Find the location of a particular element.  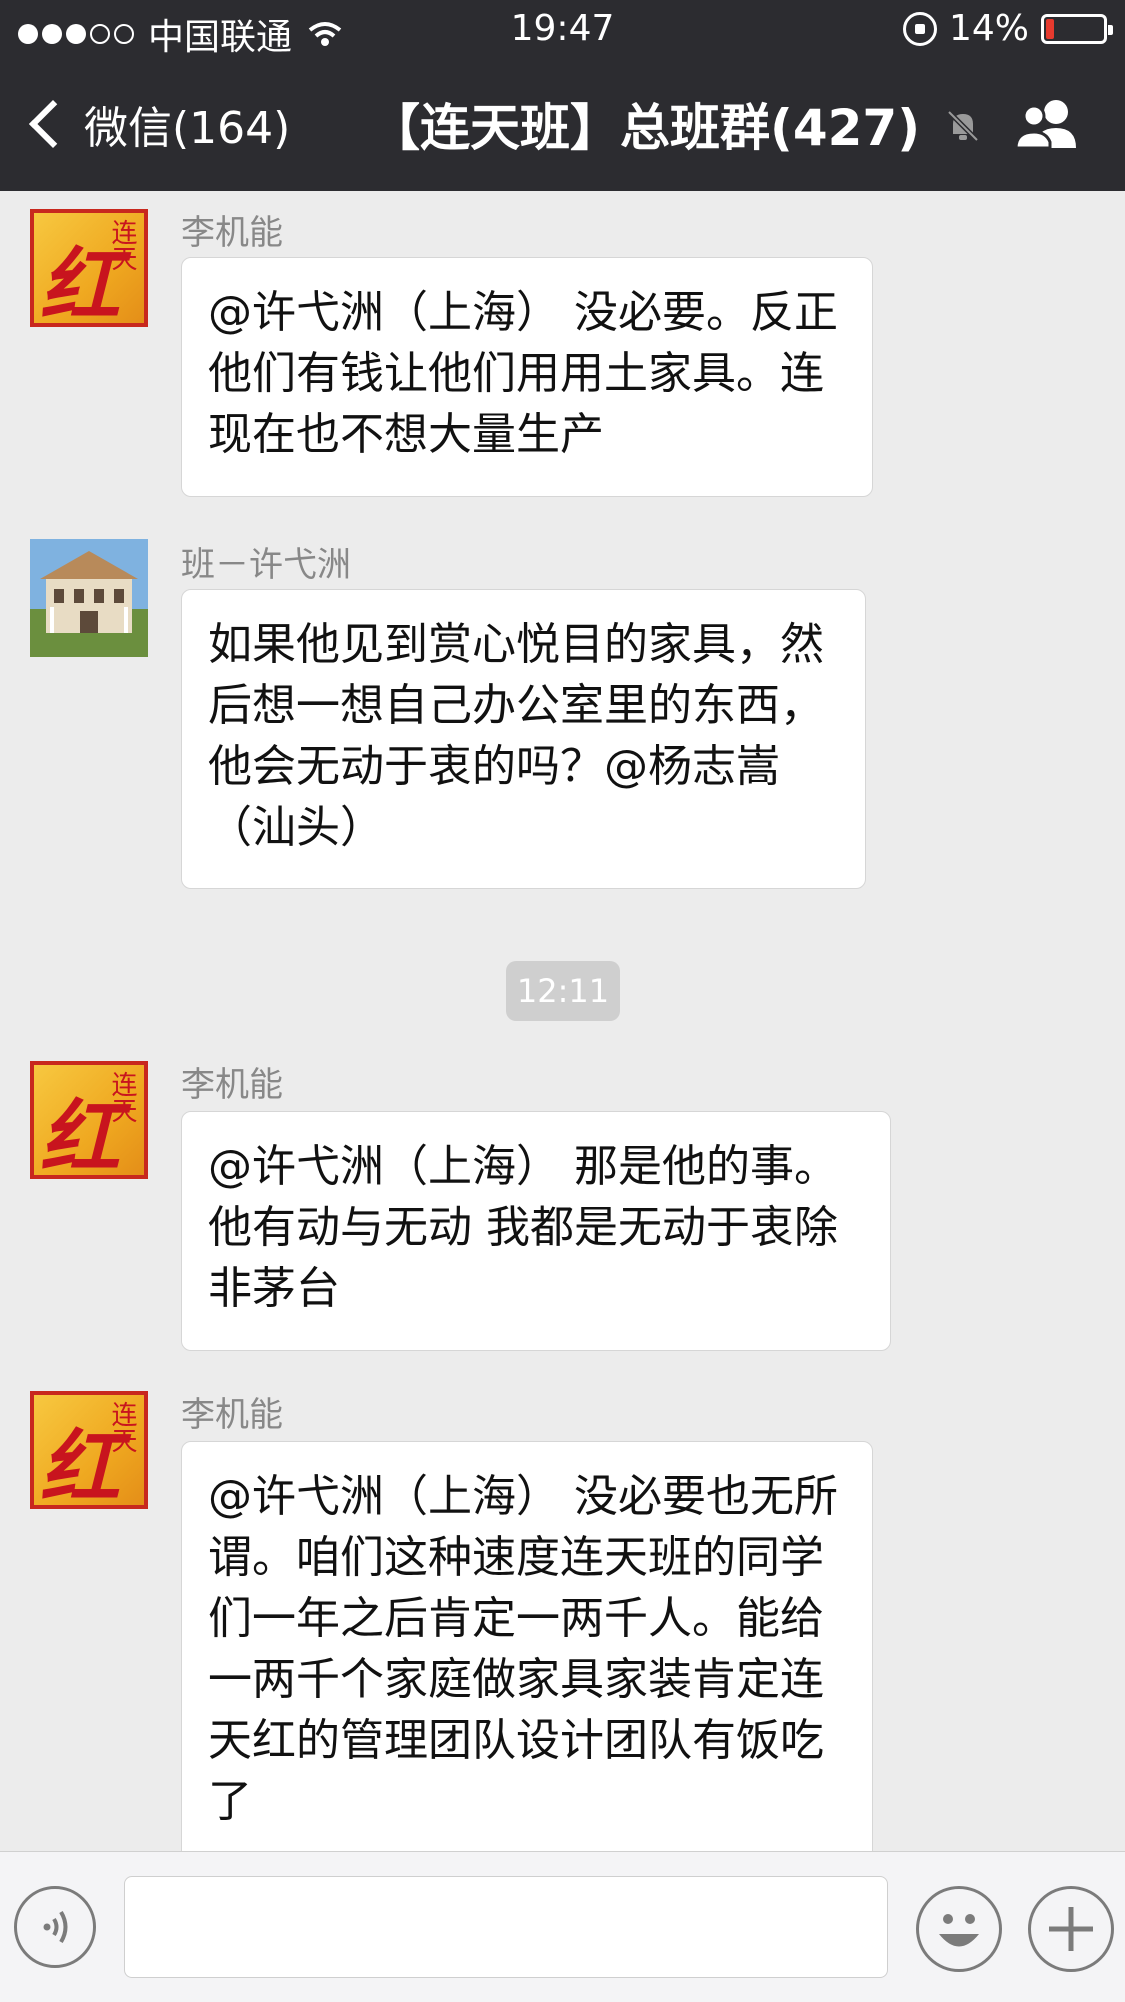

battery-level is located at coordinates (1050, 28).